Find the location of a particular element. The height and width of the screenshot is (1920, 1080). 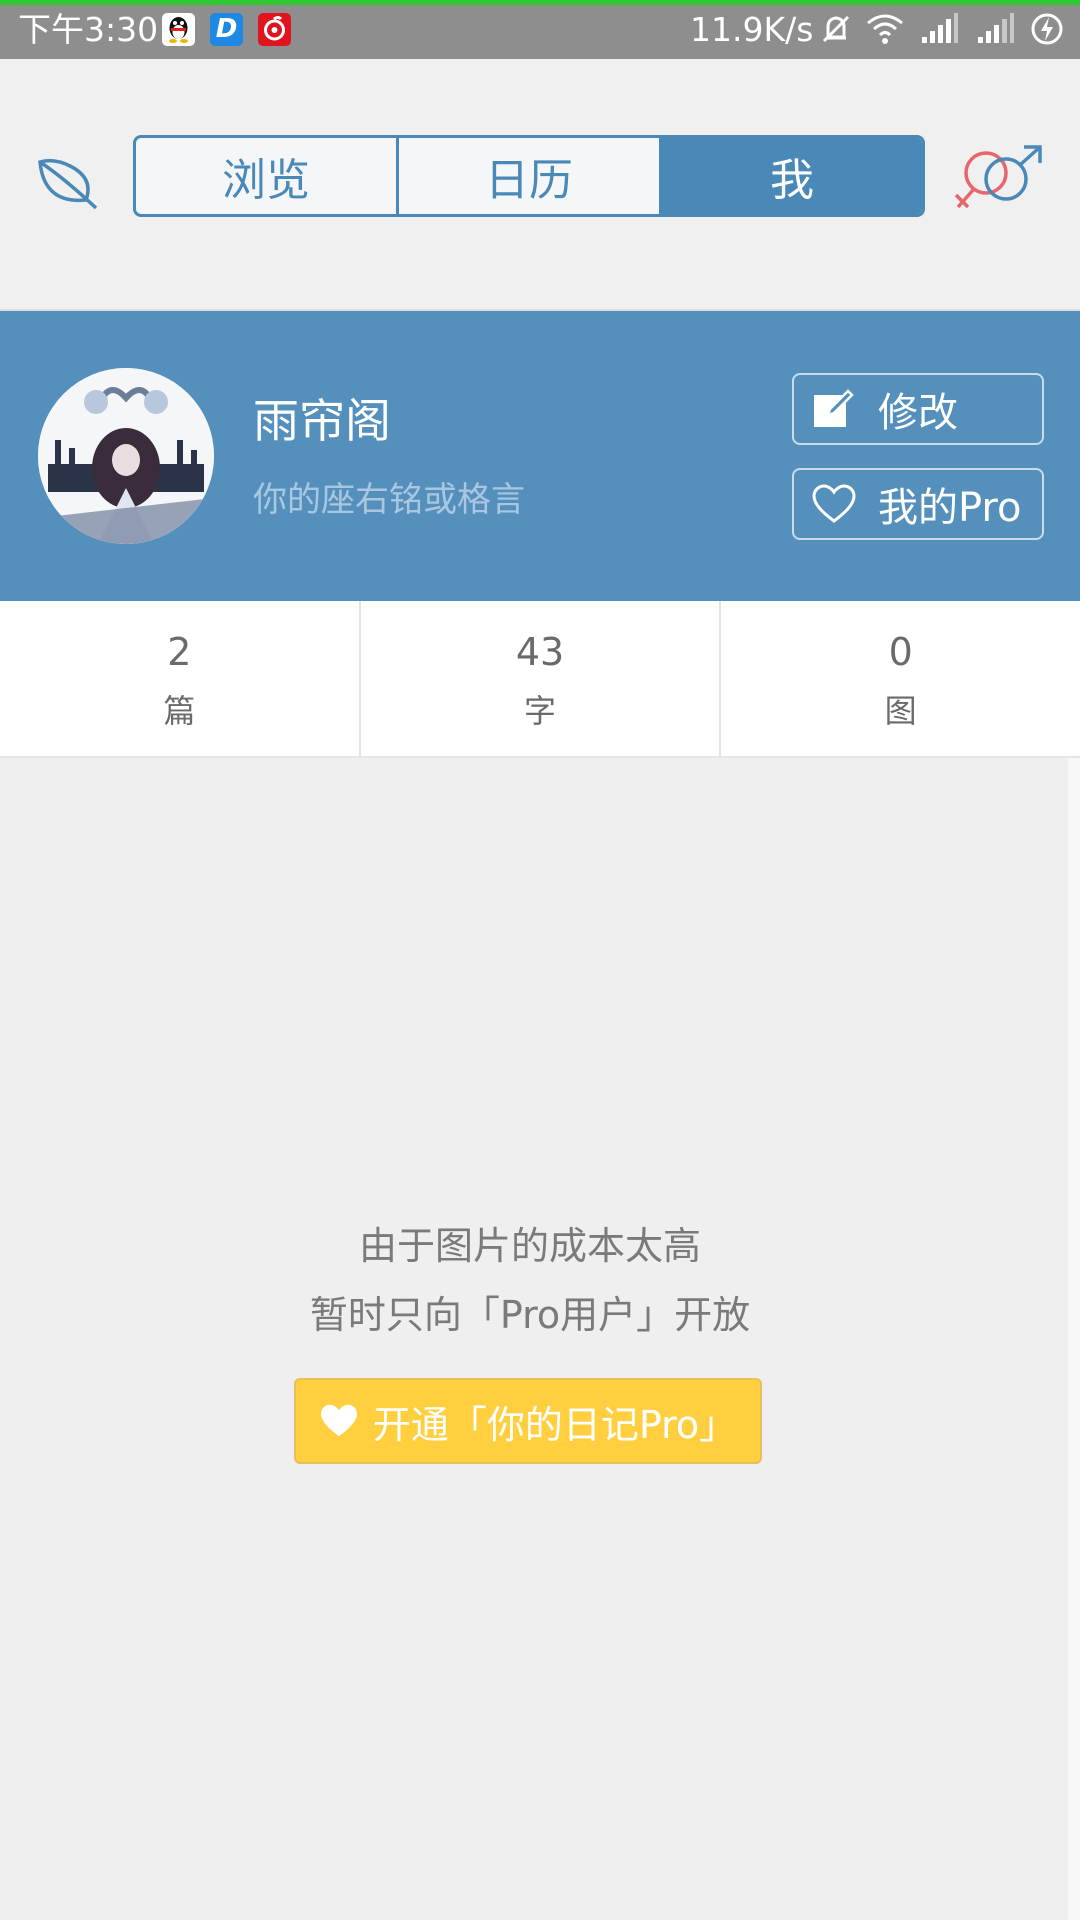

edit-icon is located at coordinates (834, 409).